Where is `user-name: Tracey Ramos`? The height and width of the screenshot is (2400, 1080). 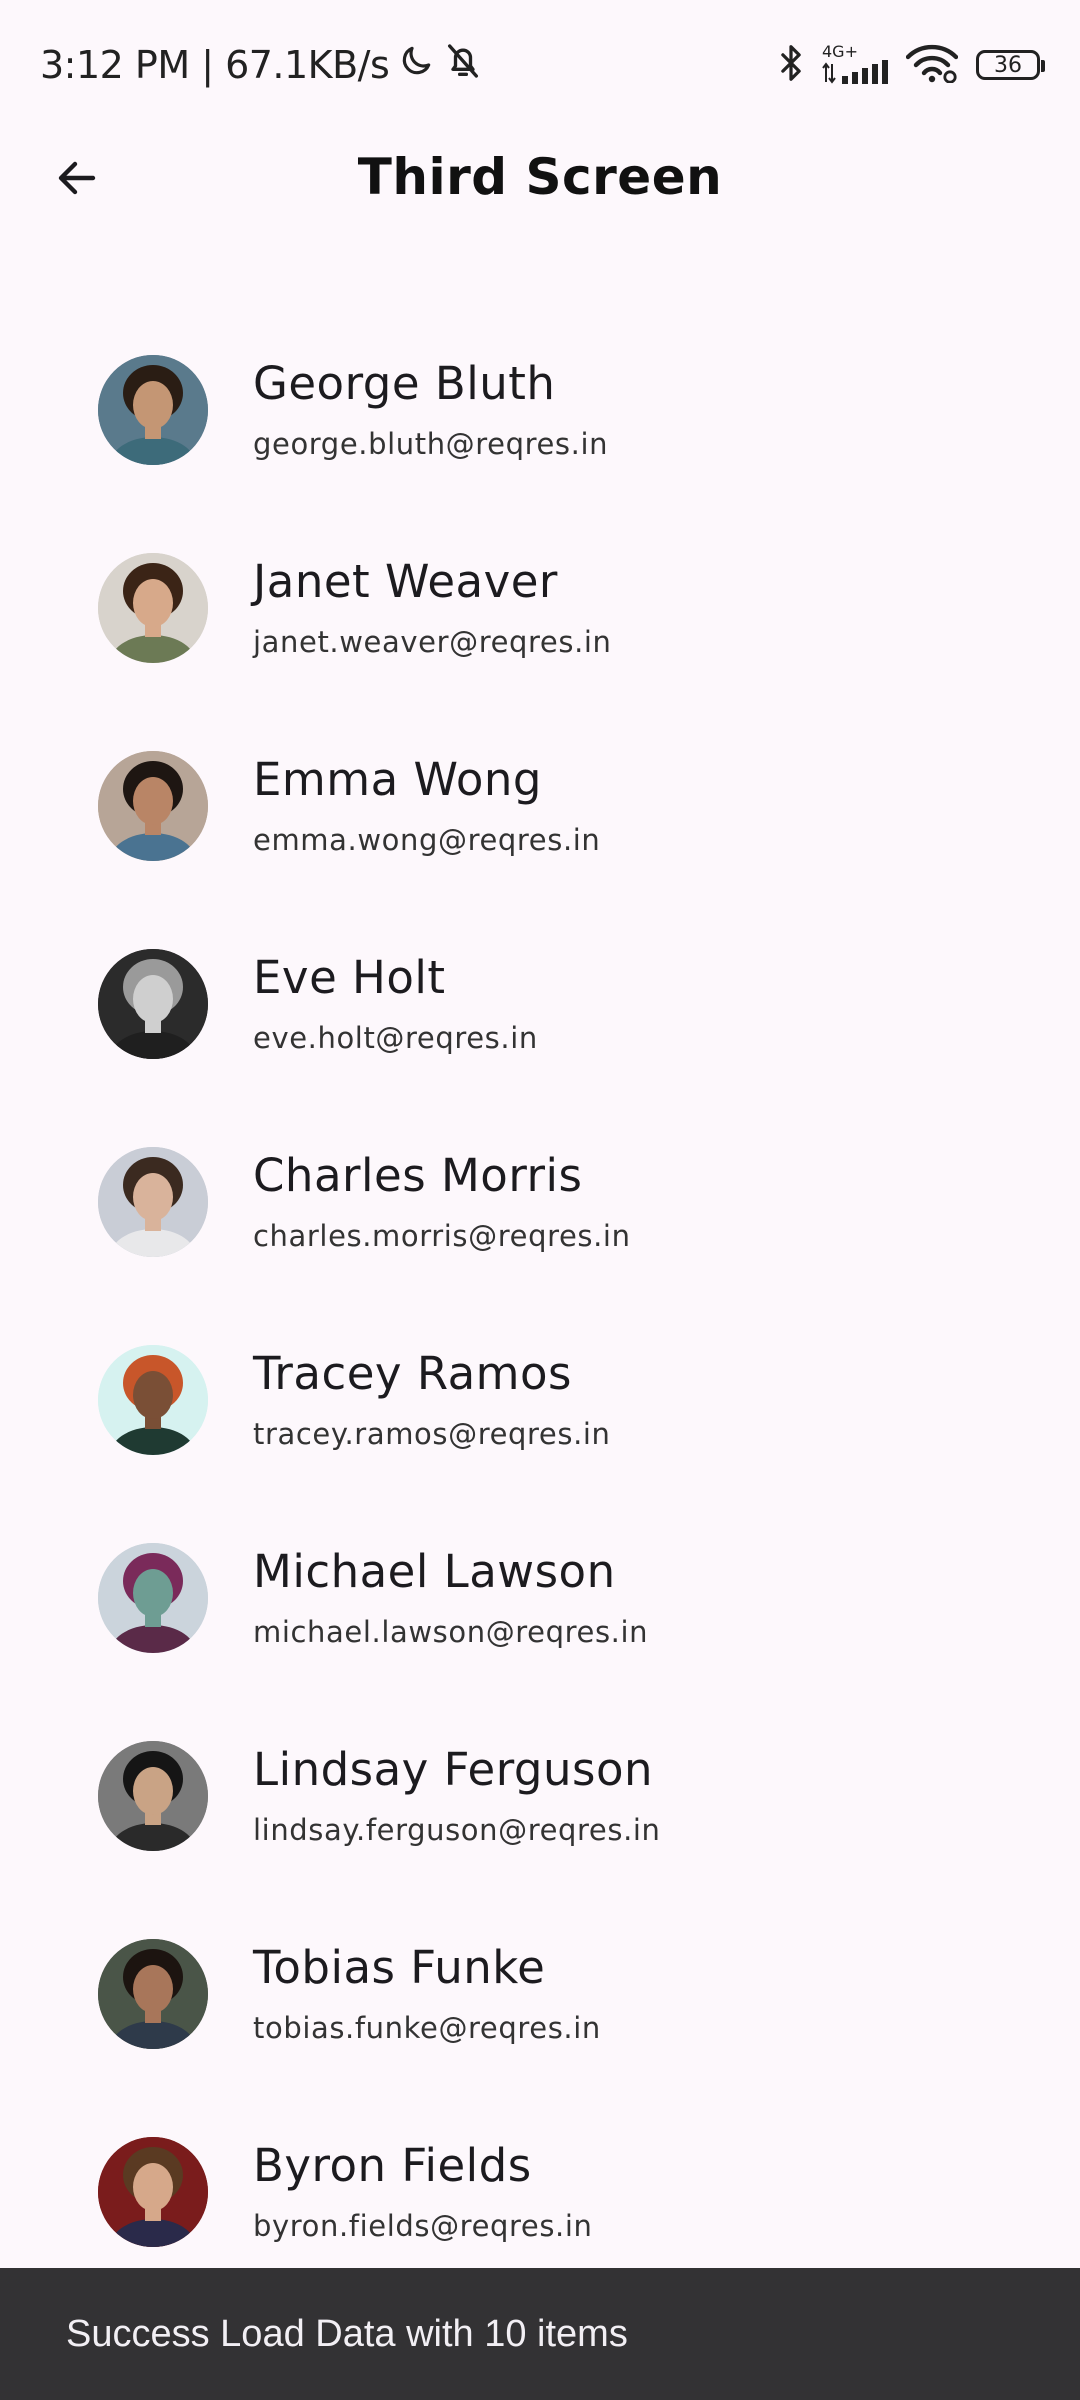
user-name: Tracey Ramos is located at coordinates (412, 1373).